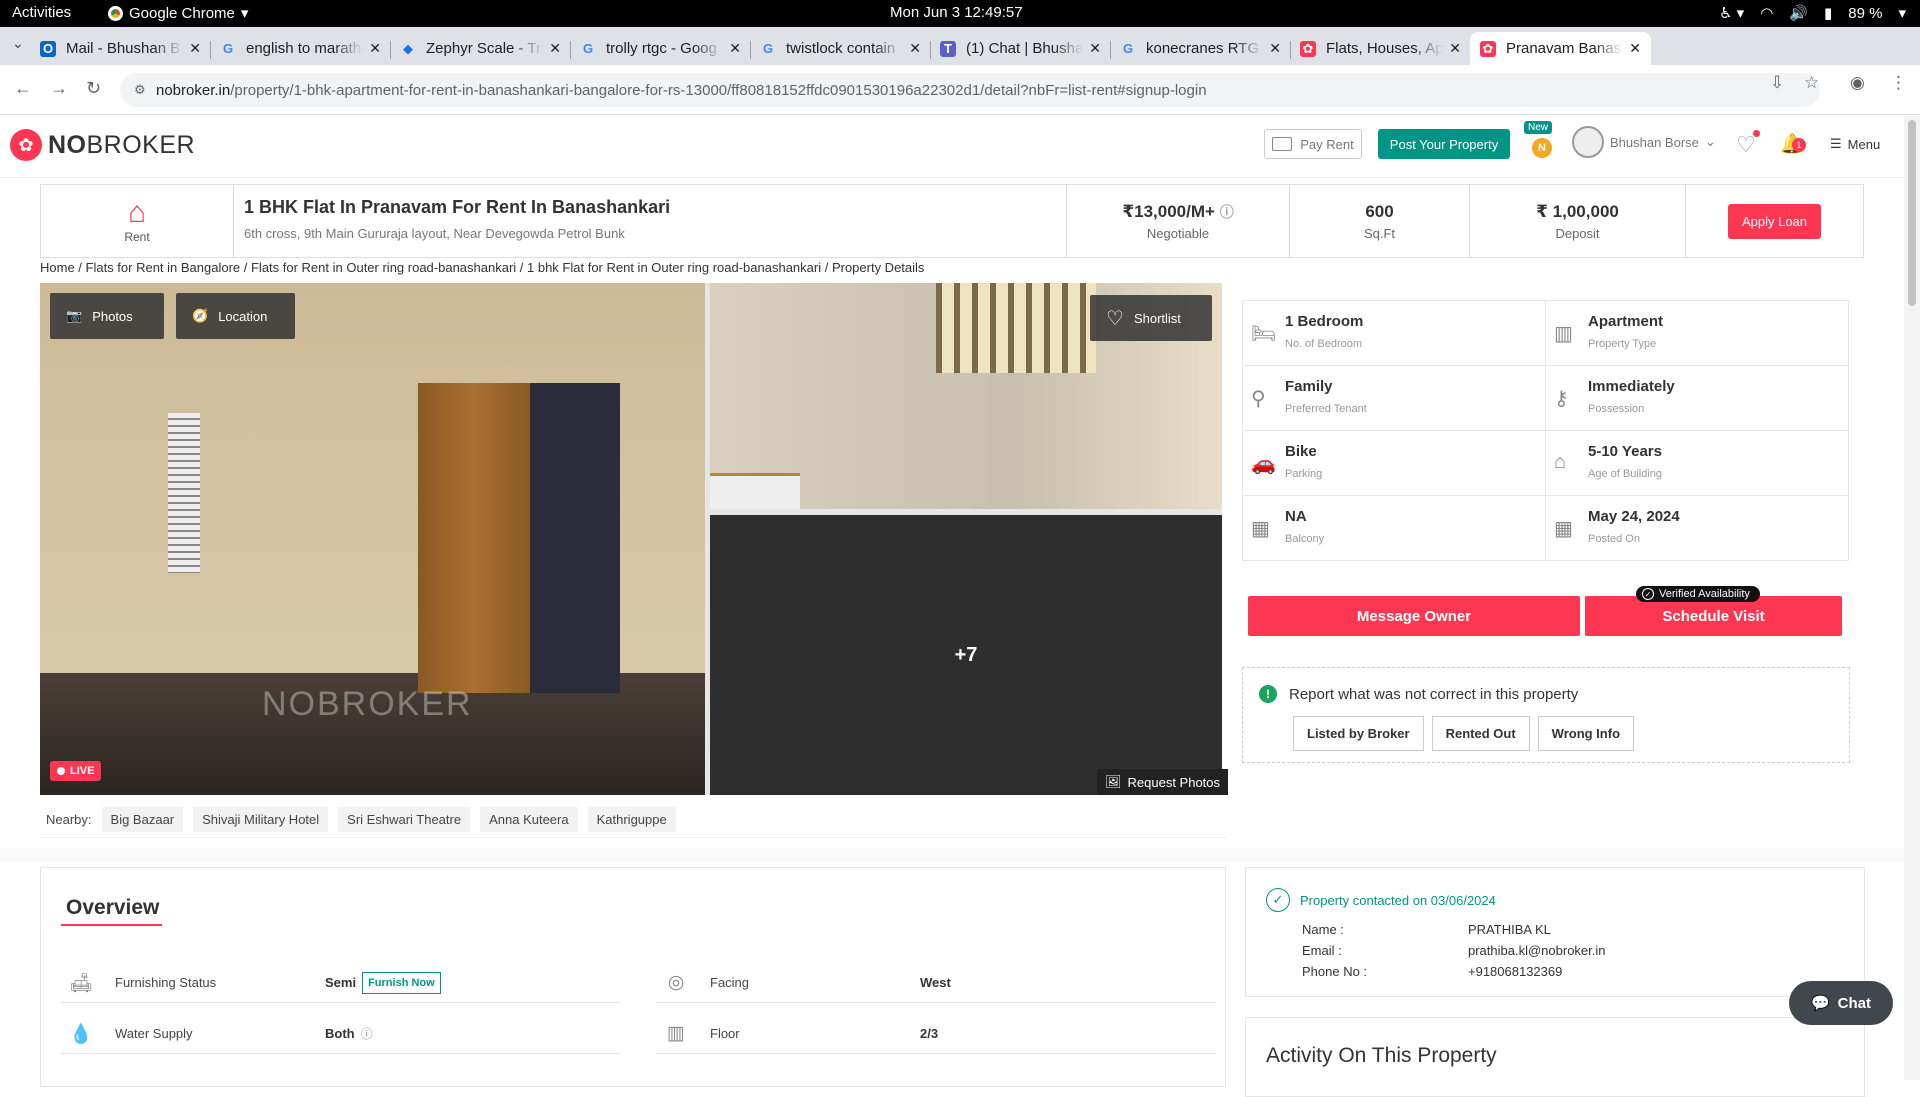  What do you see at coordinates (1577, 233) in the screenshot?
I see `deposit-label: Deposit` at bounding box center [1577, 233].